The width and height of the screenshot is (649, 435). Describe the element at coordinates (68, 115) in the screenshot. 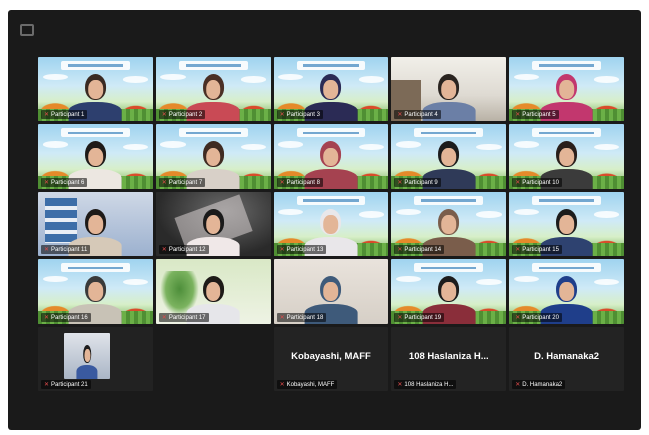

I see `participant-name: Participant 1` at that location.